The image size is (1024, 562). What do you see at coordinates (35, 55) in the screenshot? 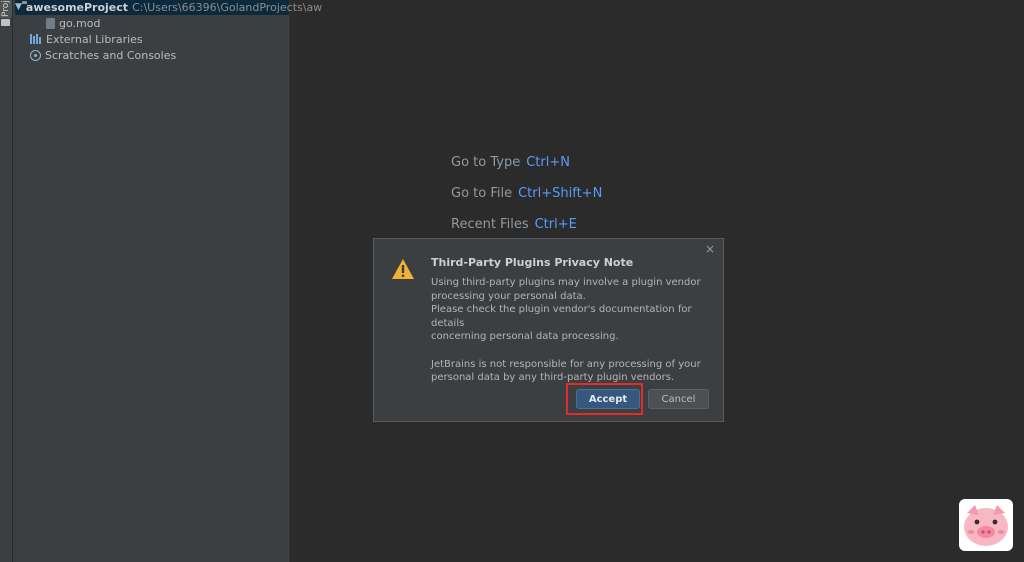
I see `scratch-icon` at bounding box center [35, 55].